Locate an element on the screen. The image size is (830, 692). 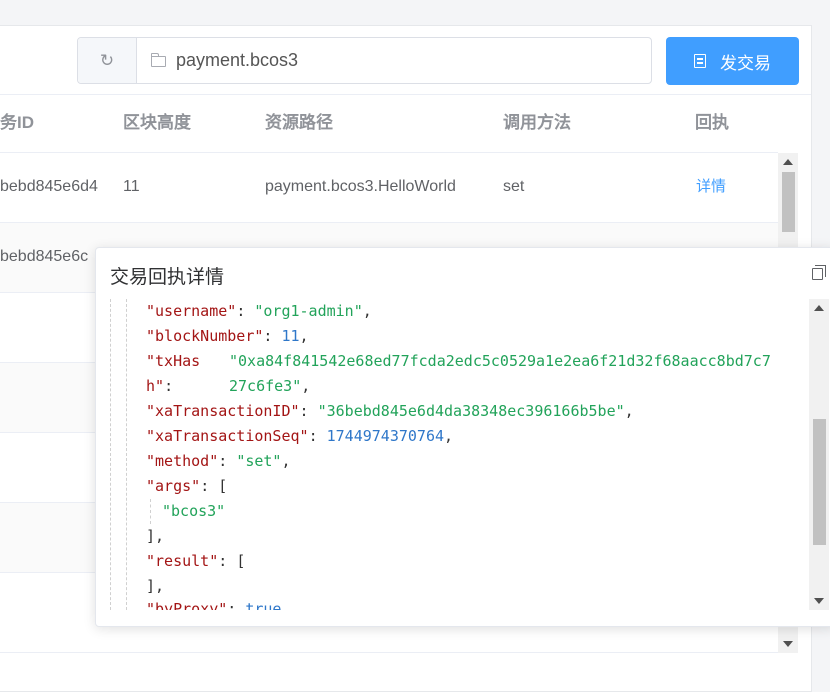
column-header-resource-path: 资源路径 is located at coordinates (299, 128).